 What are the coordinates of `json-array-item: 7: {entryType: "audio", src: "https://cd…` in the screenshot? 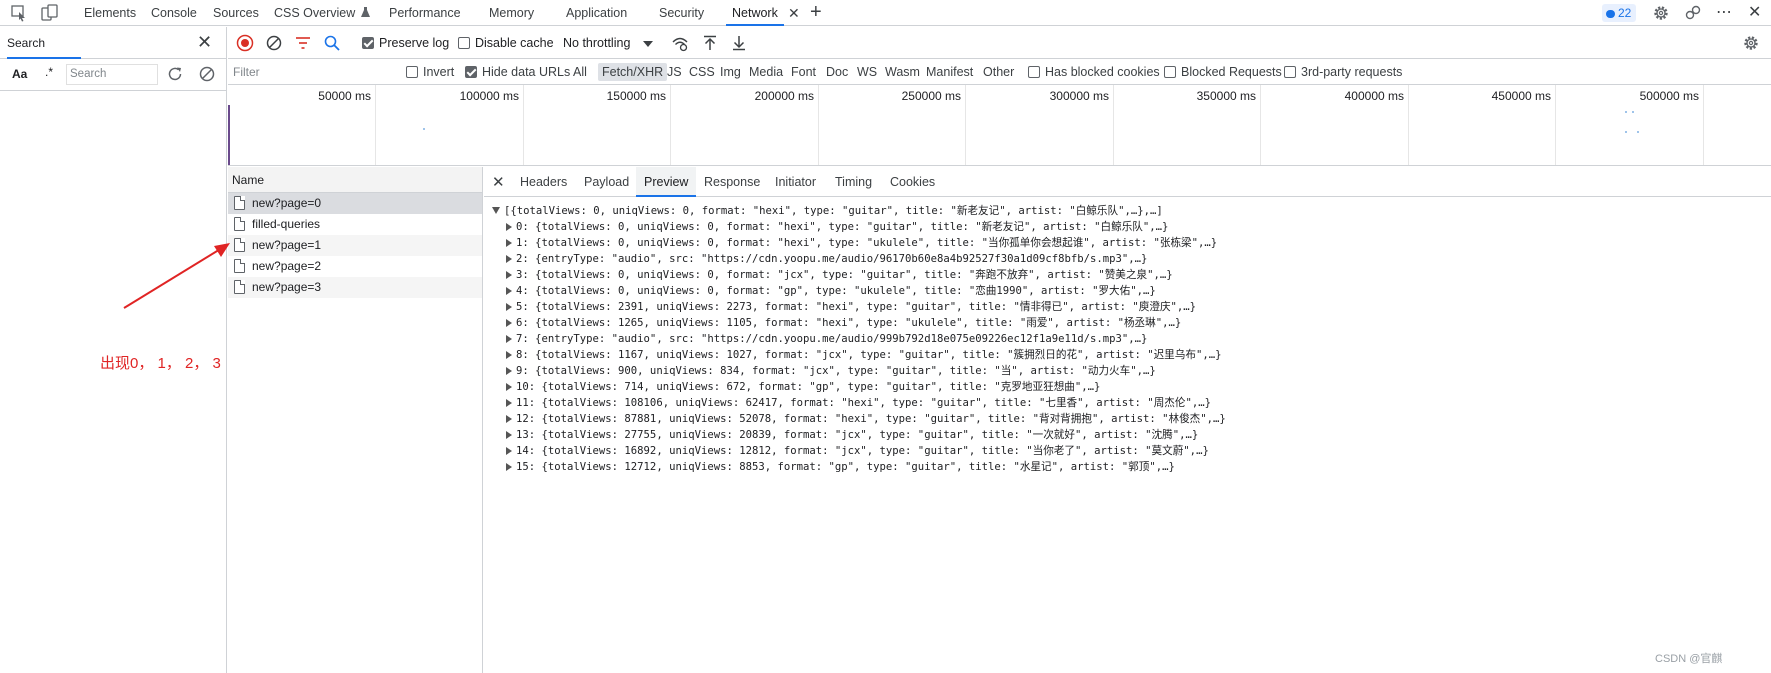 It's located at (859, 339).